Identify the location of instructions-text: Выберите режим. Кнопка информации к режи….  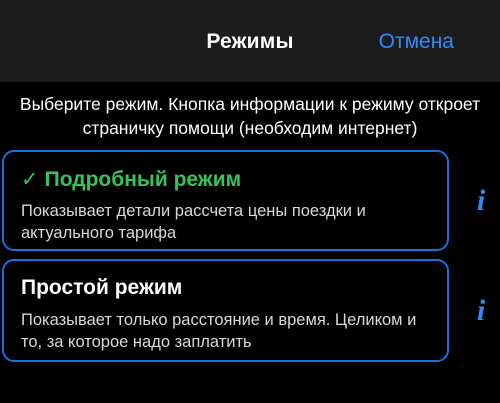
(250, 116).